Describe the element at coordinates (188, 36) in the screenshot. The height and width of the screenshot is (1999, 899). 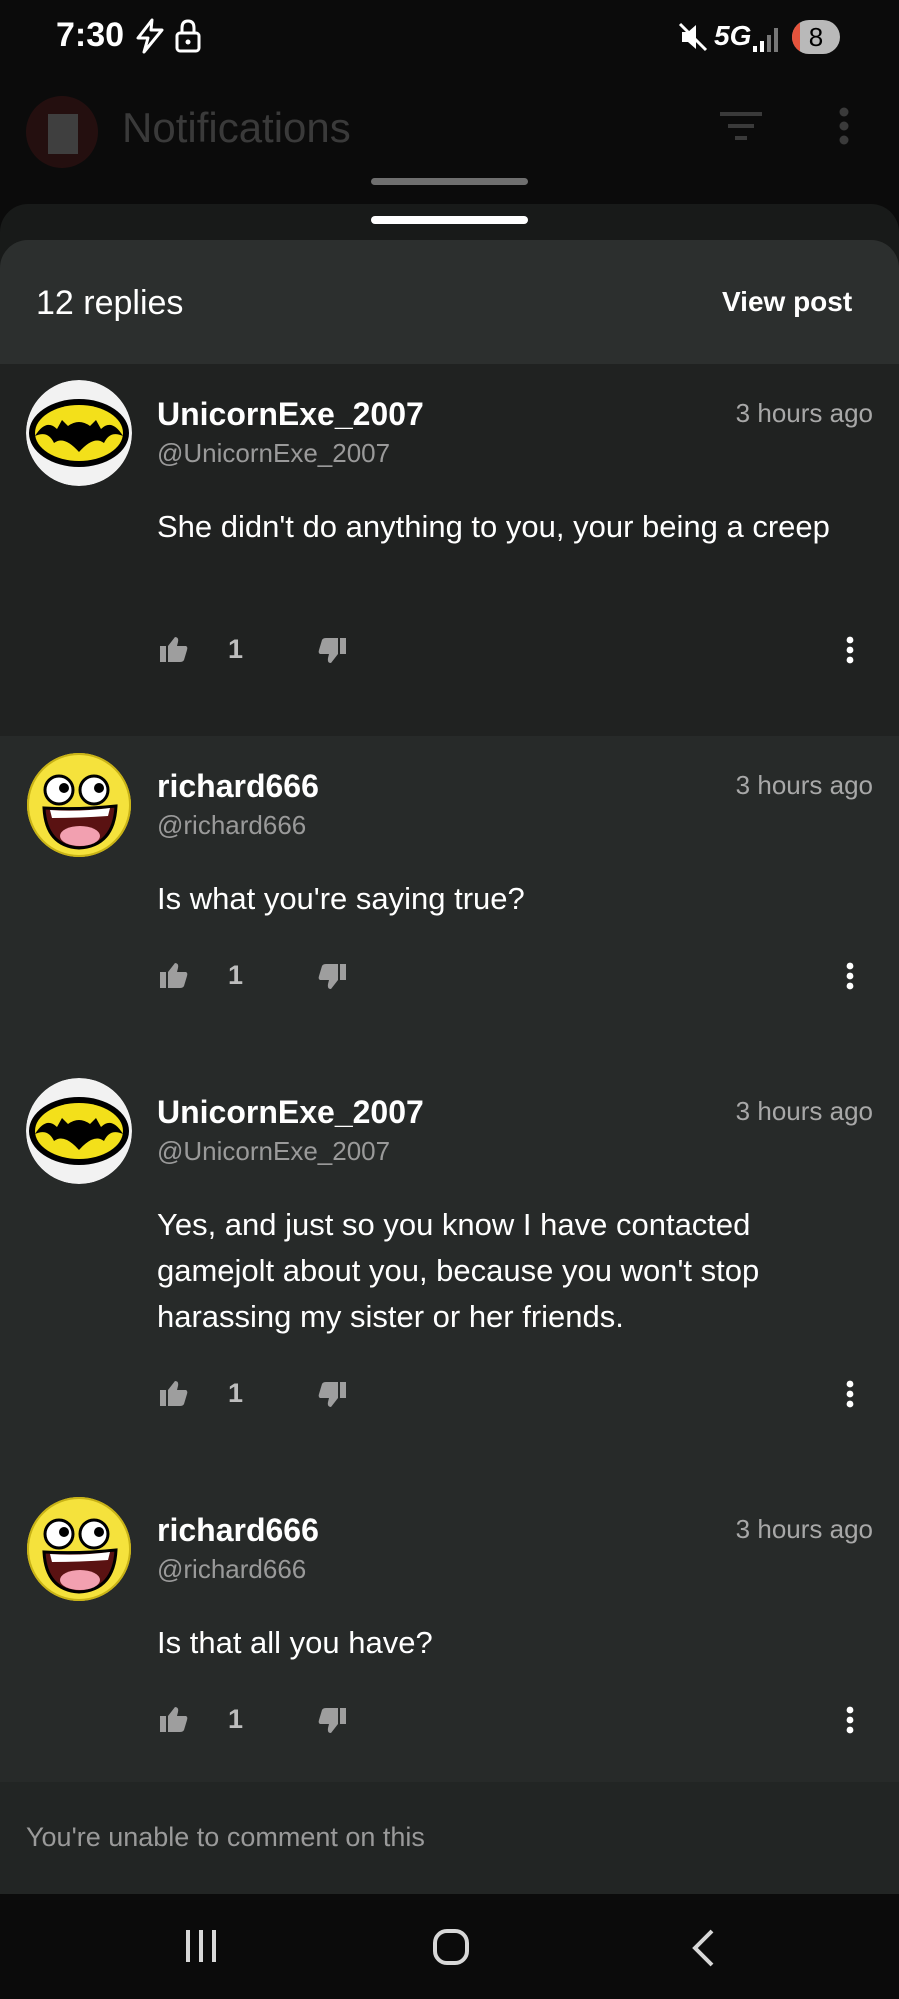
I see `lock-icon` at that location.